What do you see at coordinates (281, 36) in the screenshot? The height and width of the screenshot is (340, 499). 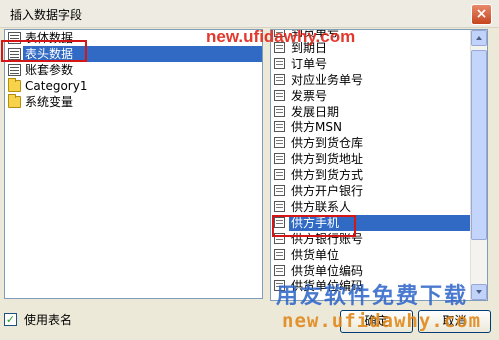 I see `watermark-top: new.ufidawhy.com` at bounding box center [281, 36].